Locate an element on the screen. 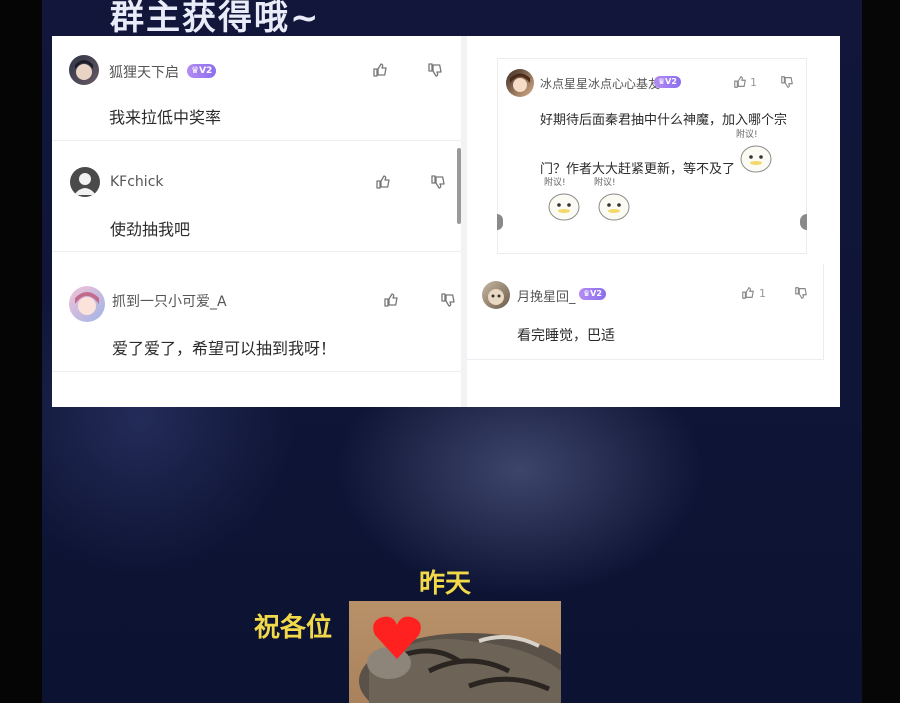 This screenshot has width=900, height=703. page-title: 群主获得哦~ is located at coordinates (215, 19).